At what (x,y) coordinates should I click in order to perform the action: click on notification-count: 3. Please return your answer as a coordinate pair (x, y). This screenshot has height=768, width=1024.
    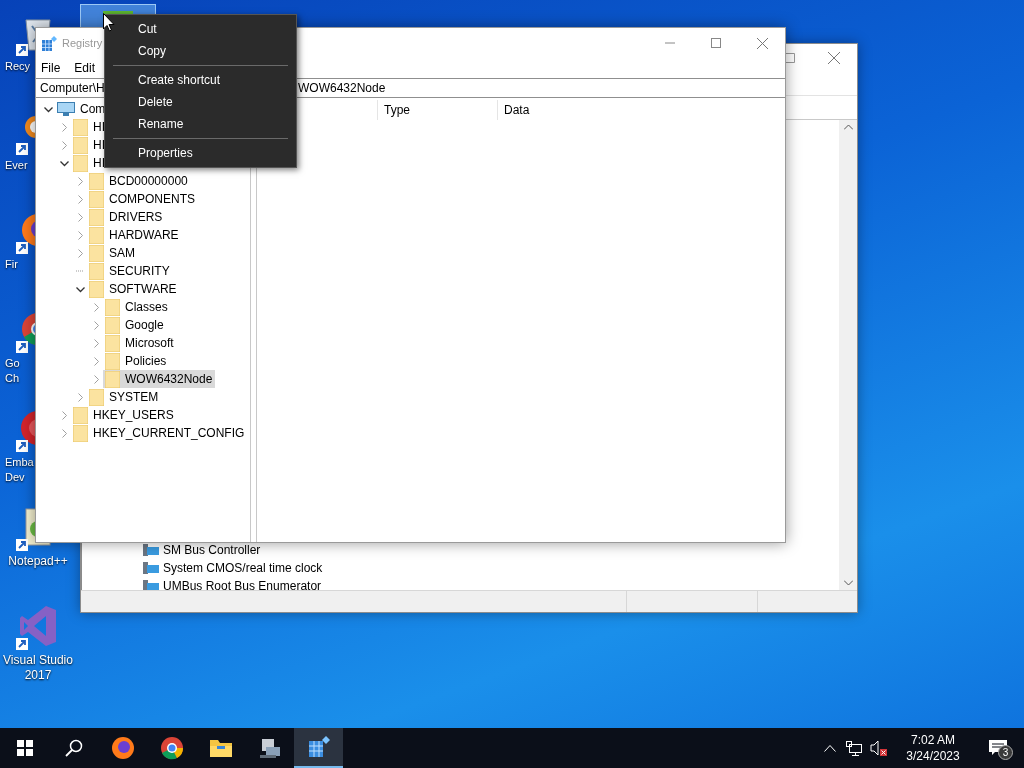
    Looking at the image, I should click on (1005, 752).